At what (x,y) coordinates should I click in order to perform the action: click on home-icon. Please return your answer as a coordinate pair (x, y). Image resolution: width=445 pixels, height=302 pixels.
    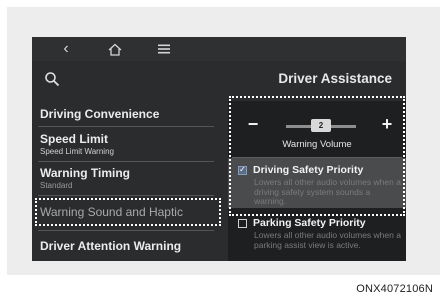
    Looking at the image, I should click on (115, 49).